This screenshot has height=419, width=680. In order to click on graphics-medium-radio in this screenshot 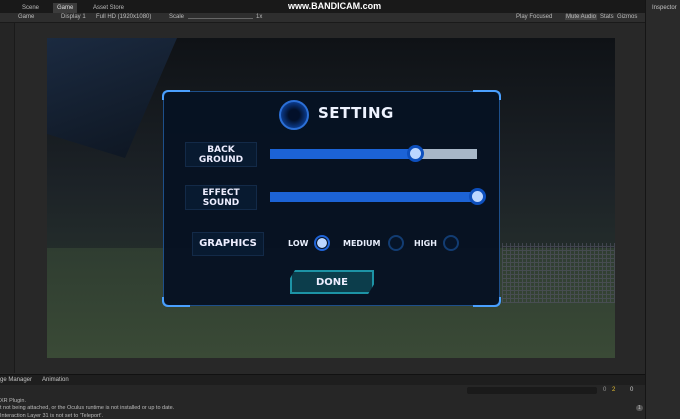, I will do `click(396, 243)`.